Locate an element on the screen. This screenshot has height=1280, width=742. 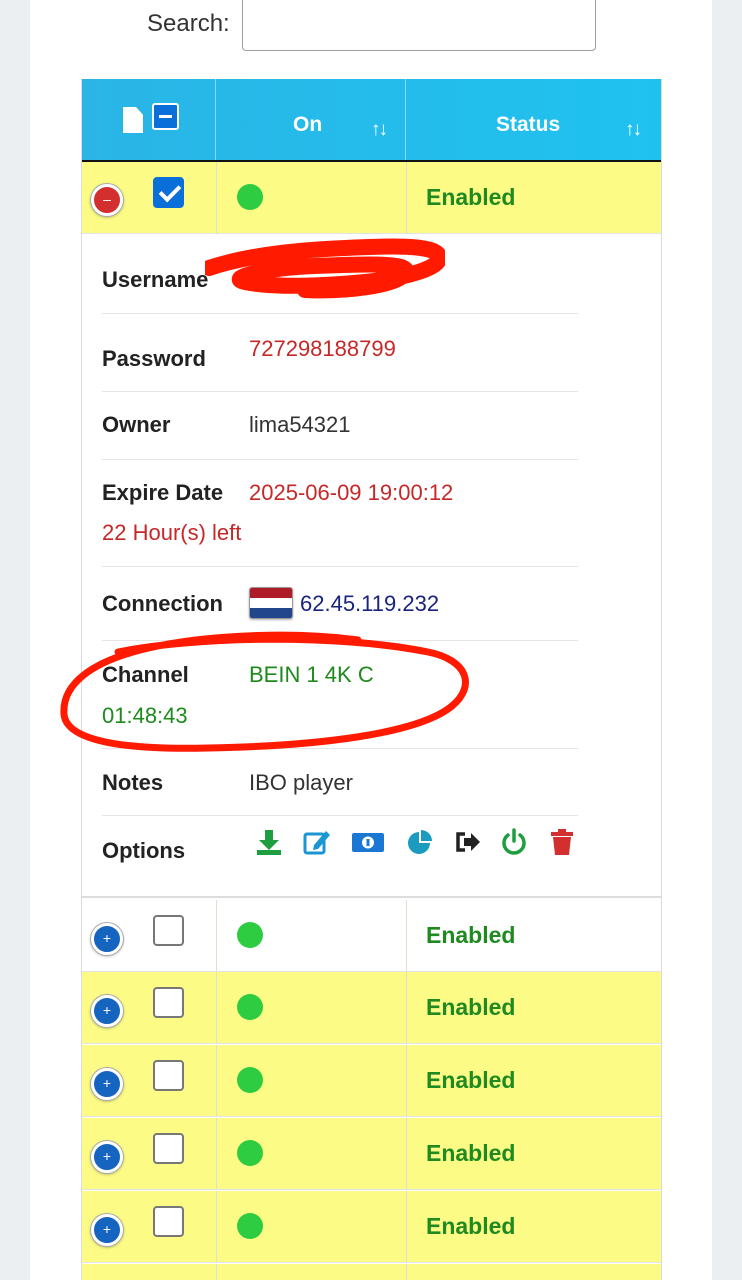
table-row is located at coordinates (371, 1272).